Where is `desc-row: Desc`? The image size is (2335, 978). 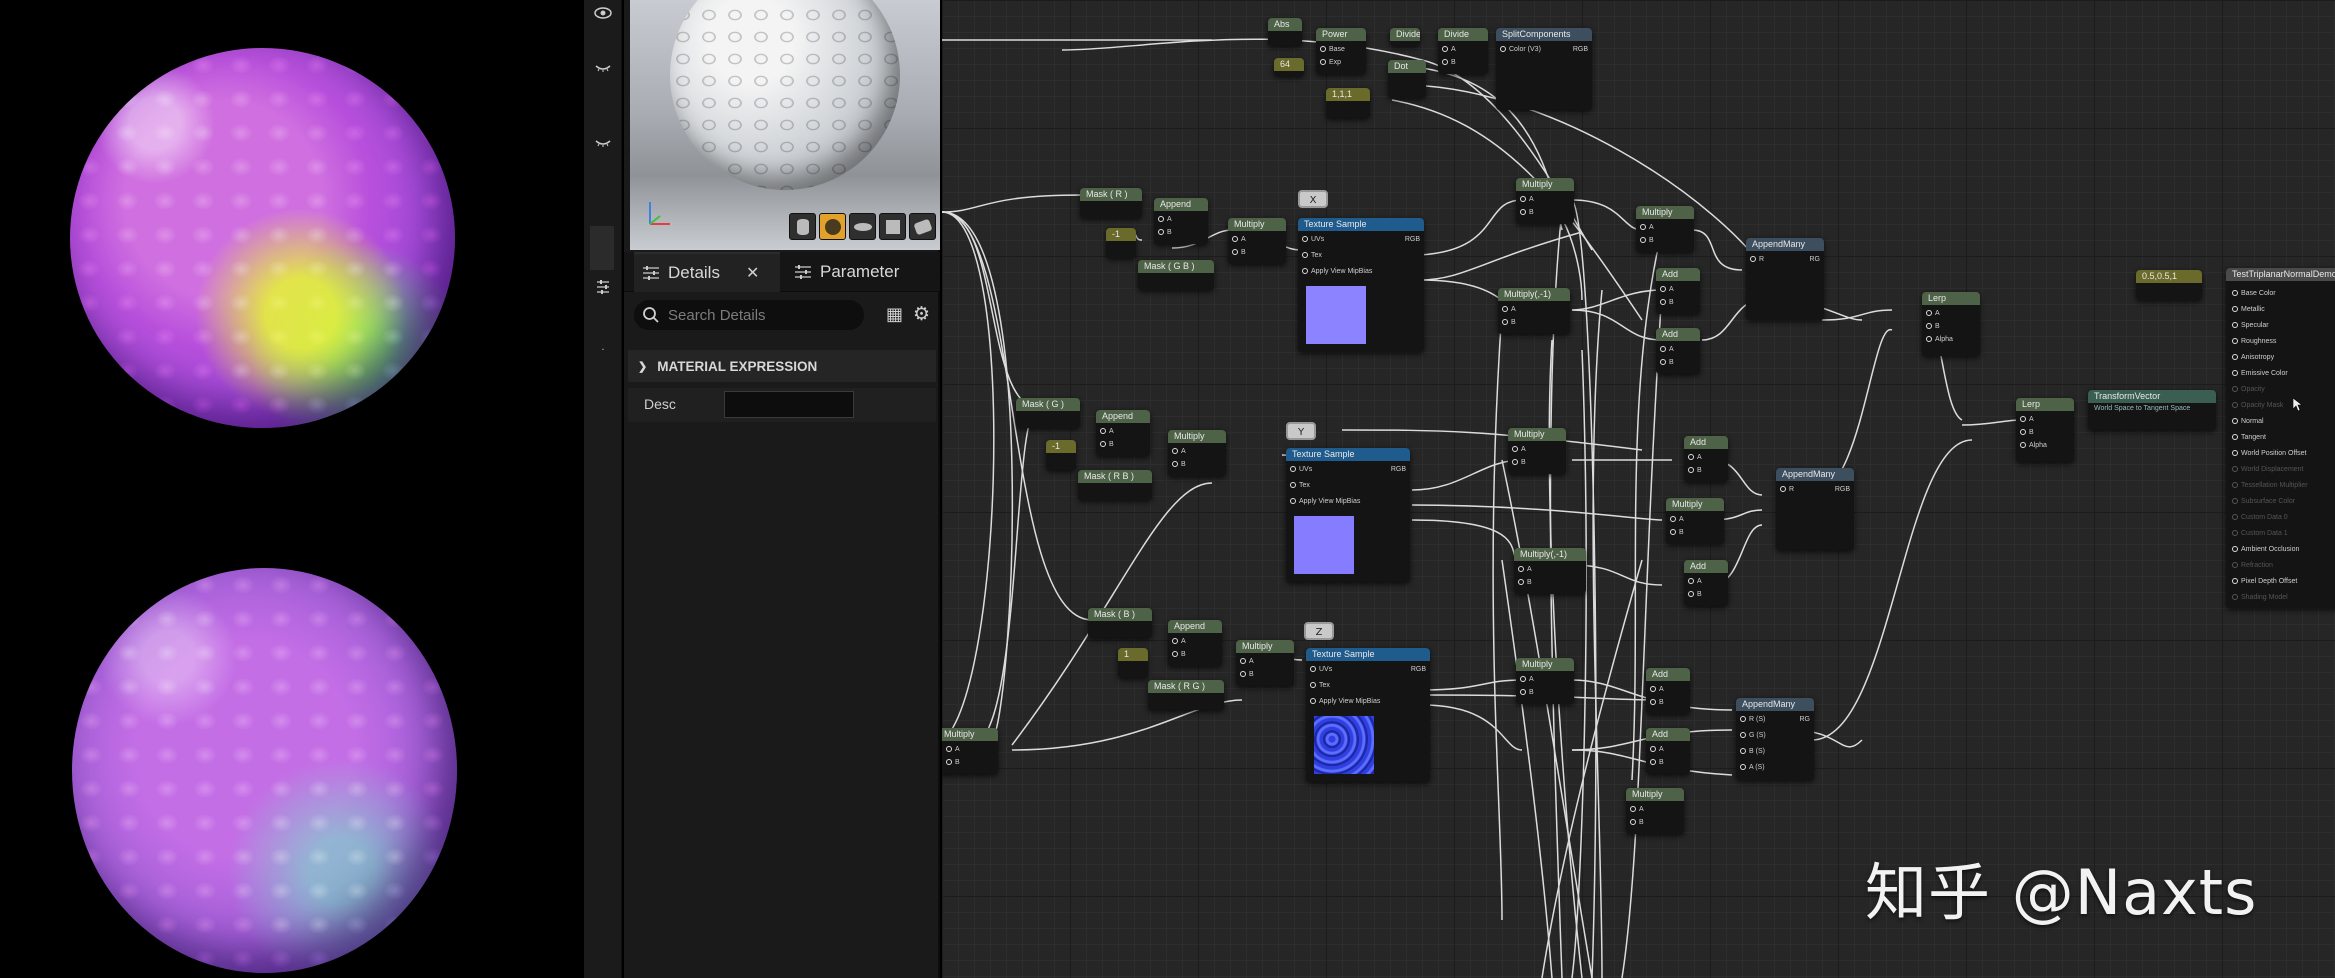
desc-row: Desc is located at coordinates (782, 405).